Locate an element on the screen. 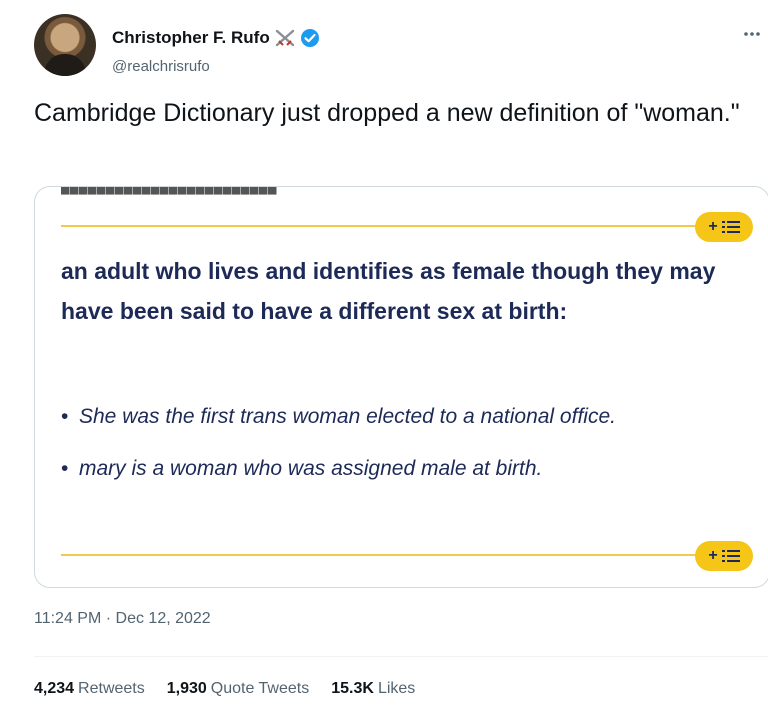 The height and width of the screenshot is (720, 768). avatar is located at coordinates (65, 45).